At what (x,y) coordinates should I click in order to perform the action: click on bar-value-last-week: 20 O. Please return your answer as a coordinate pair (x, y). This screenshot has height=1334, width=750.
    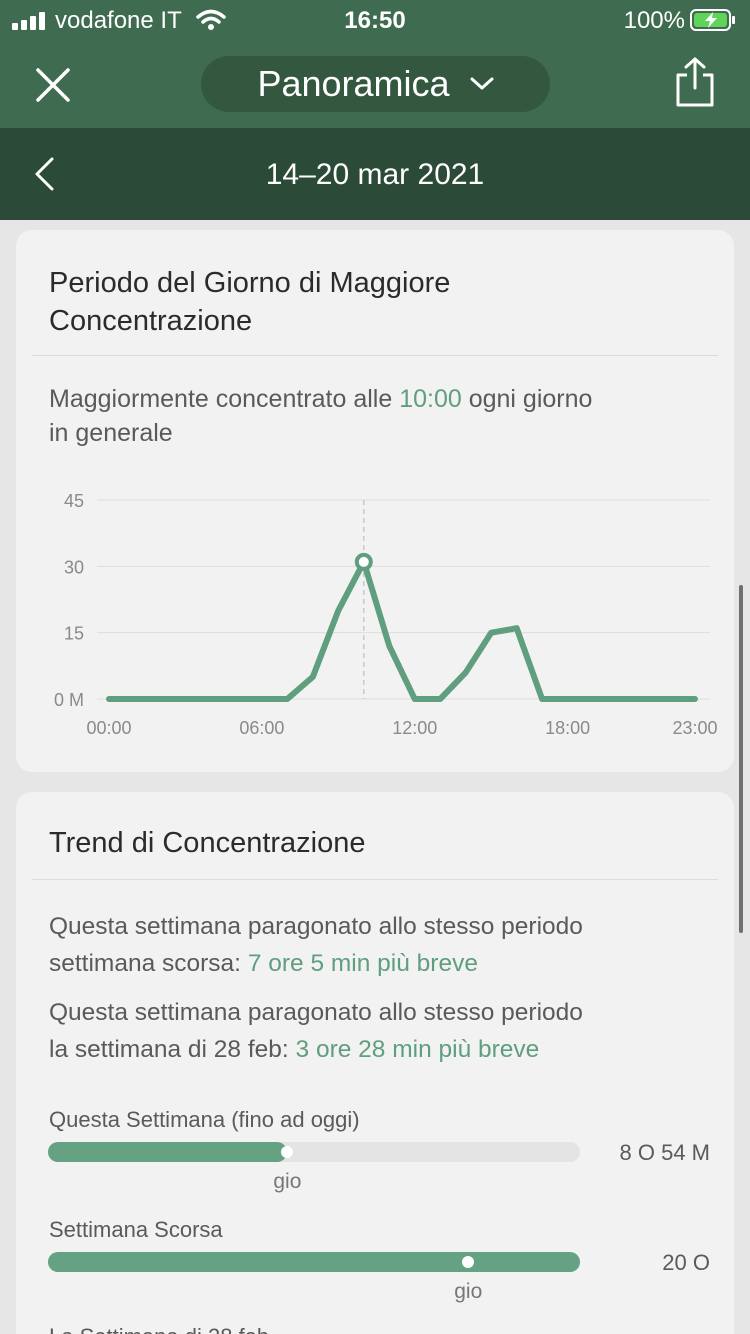
    Looking at the image, I should click on (686, 1262).